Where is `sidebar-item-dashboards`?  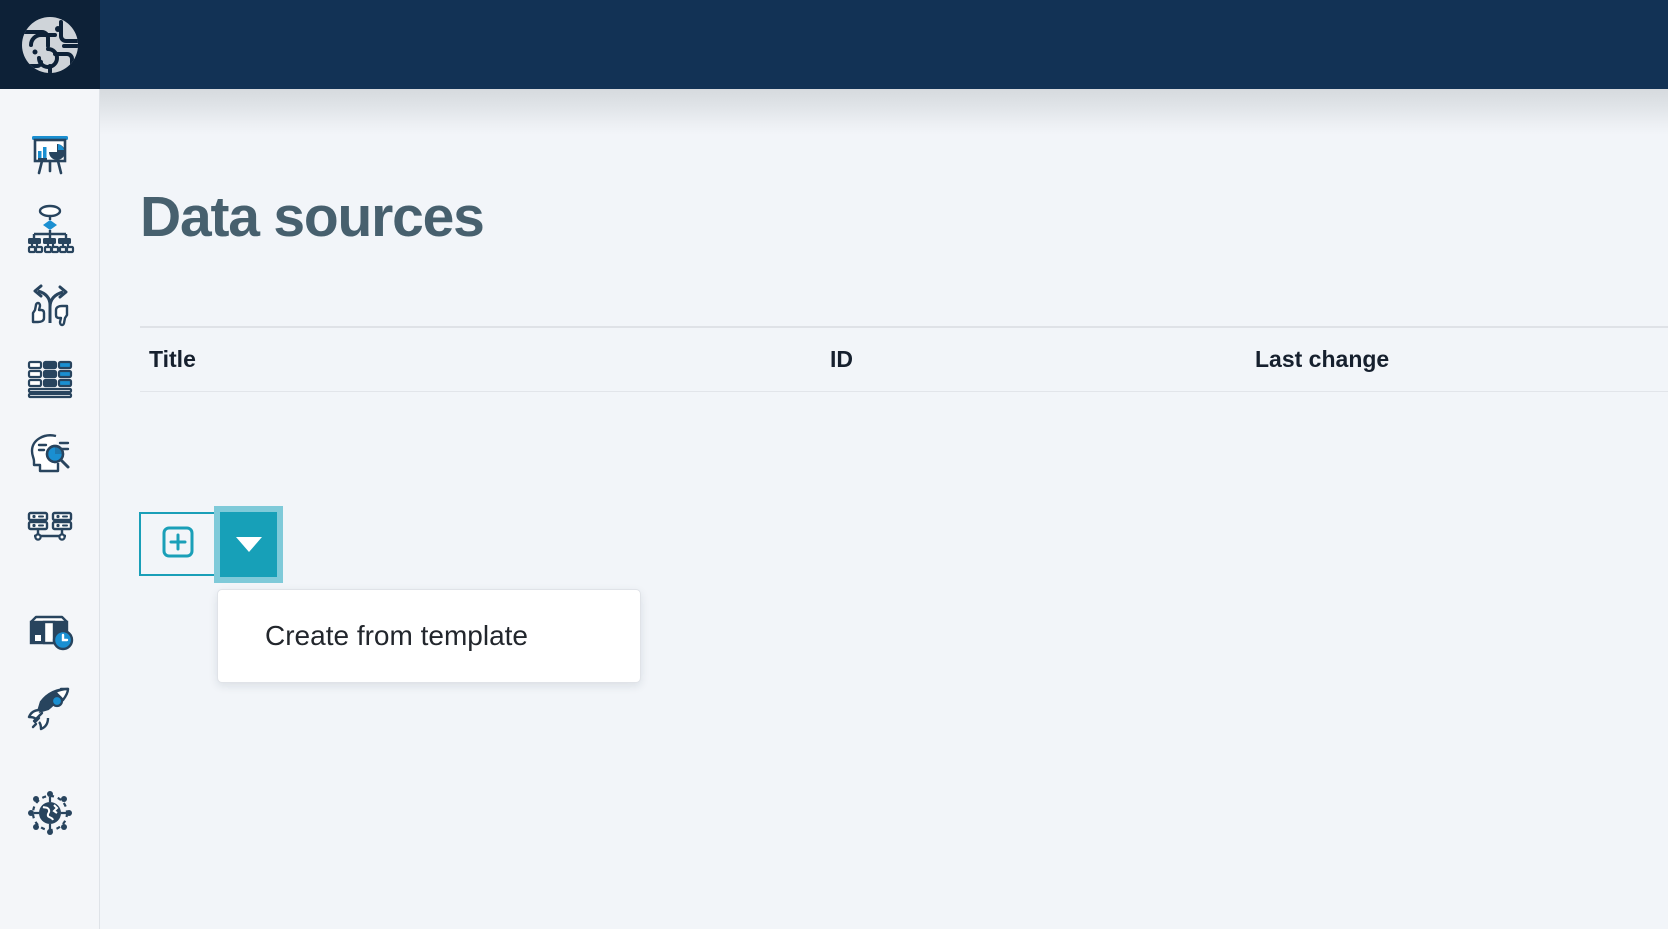 sidebar-item-dashboards is located at coordinates (50, 152).